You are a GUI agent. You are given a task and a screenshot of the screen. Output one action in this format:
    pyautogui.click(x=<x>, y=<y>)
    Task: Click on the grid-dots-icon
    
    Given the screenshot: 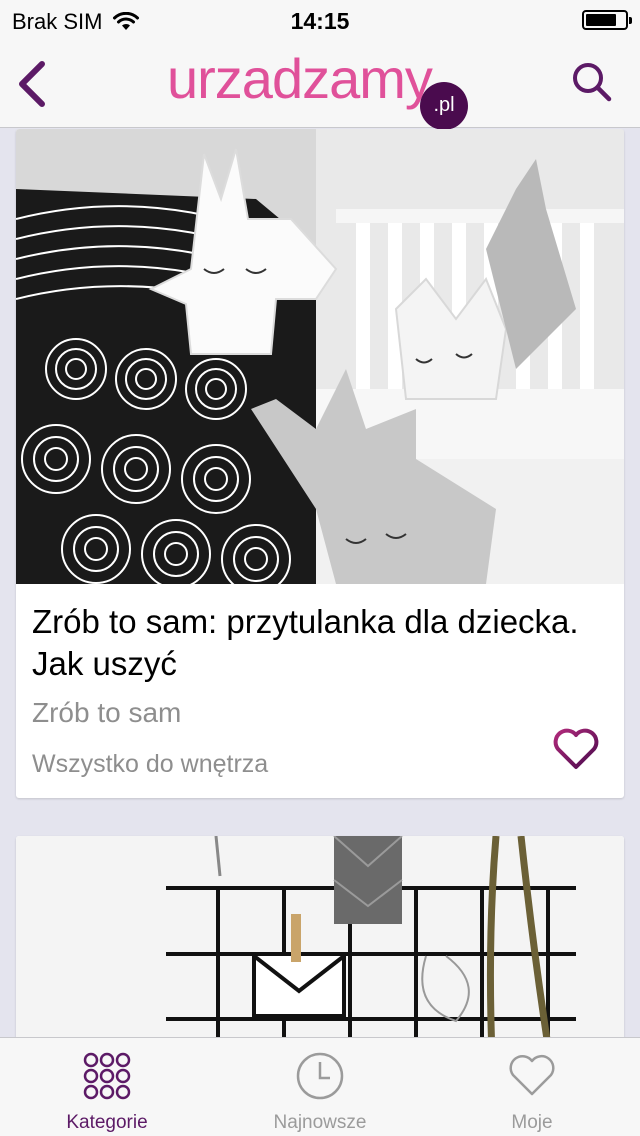 What is the action you would take?
    pyautogui.click(x=107, y=1076)
    